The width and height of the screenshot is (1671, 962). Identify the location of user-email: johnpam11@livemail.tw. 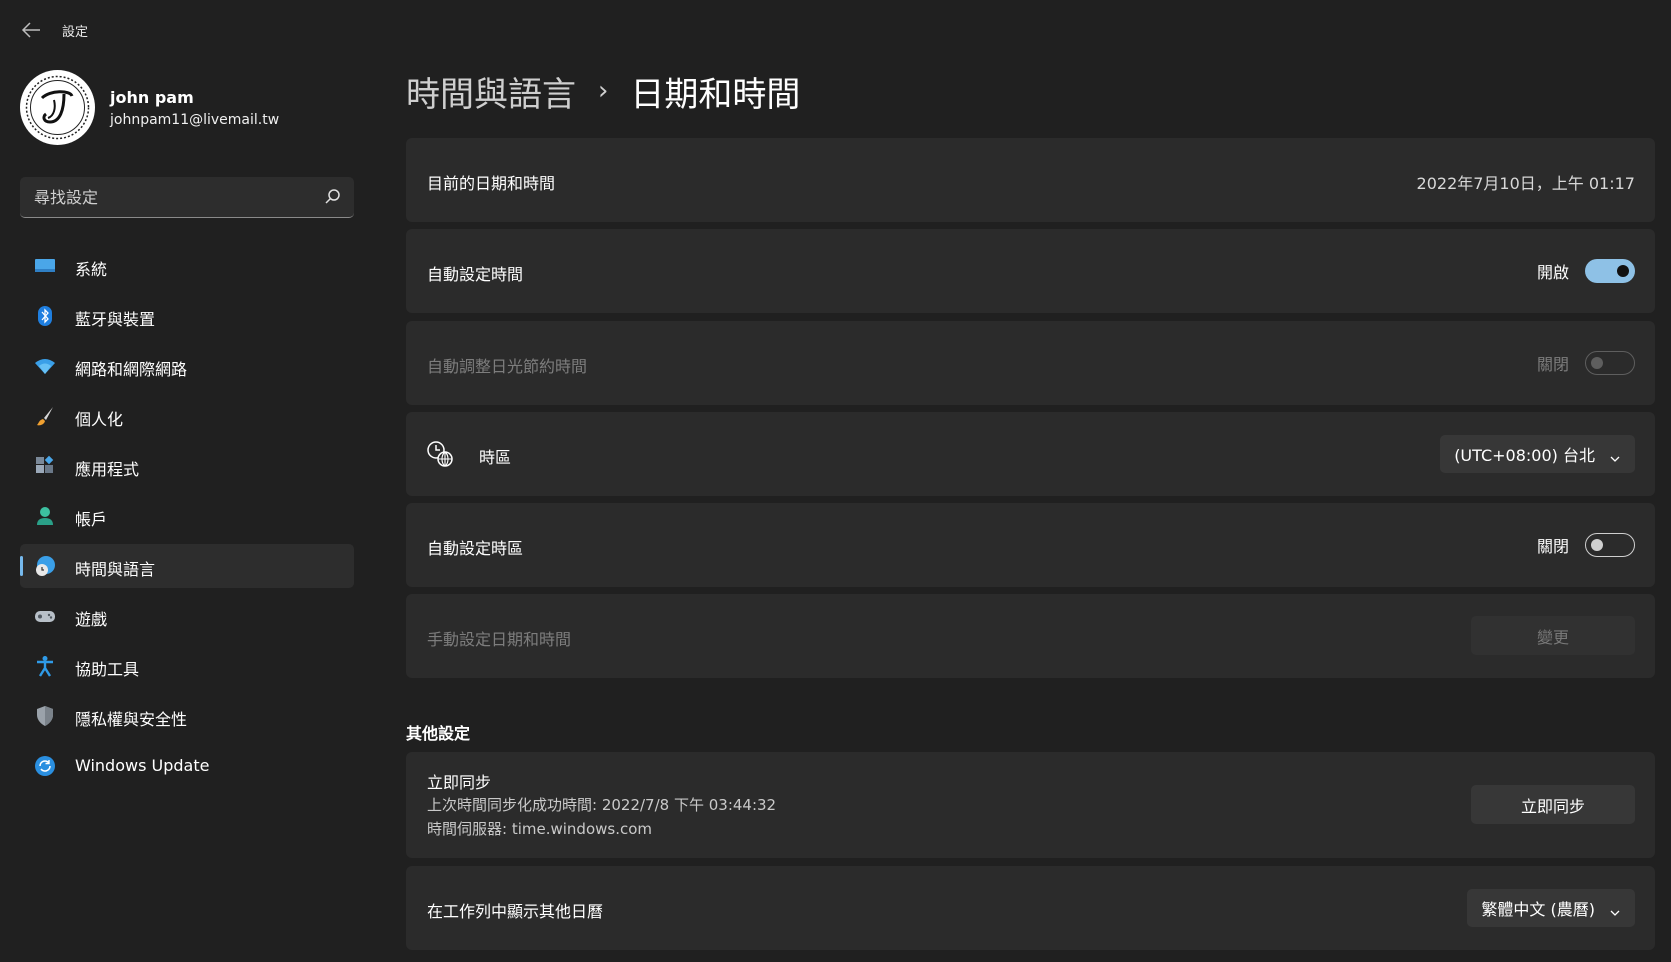
(195, 120).